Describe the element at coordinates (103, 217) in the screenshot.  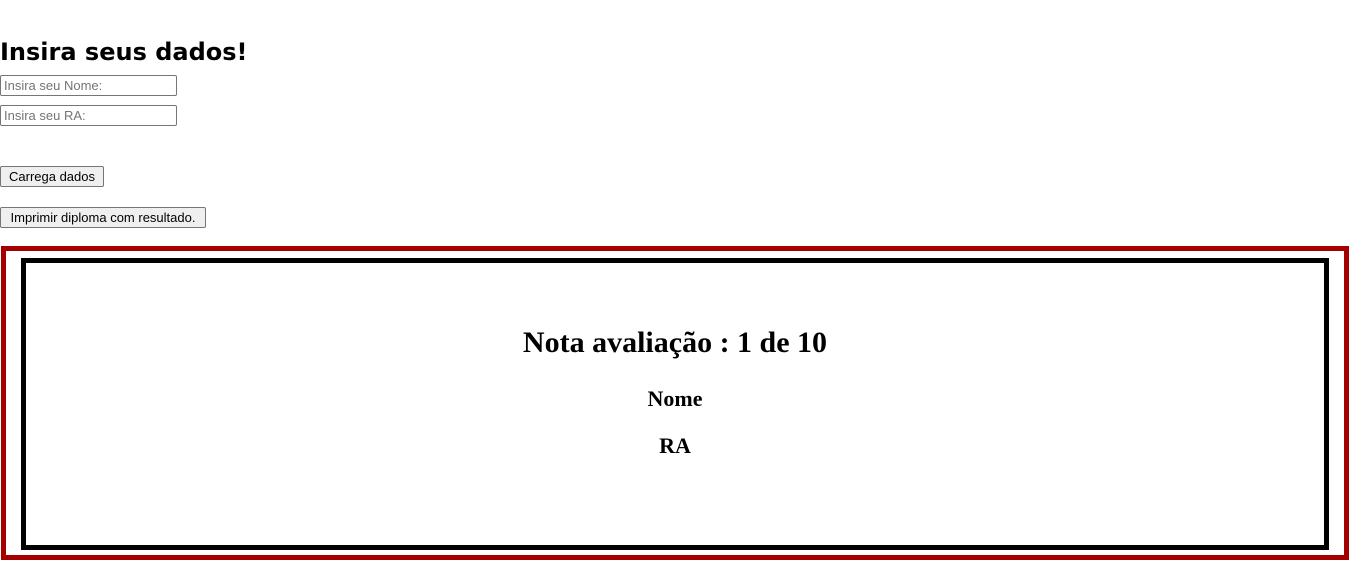
I see `imprimir-diploma-button: Imprimir diploma com resultado.` at that location.